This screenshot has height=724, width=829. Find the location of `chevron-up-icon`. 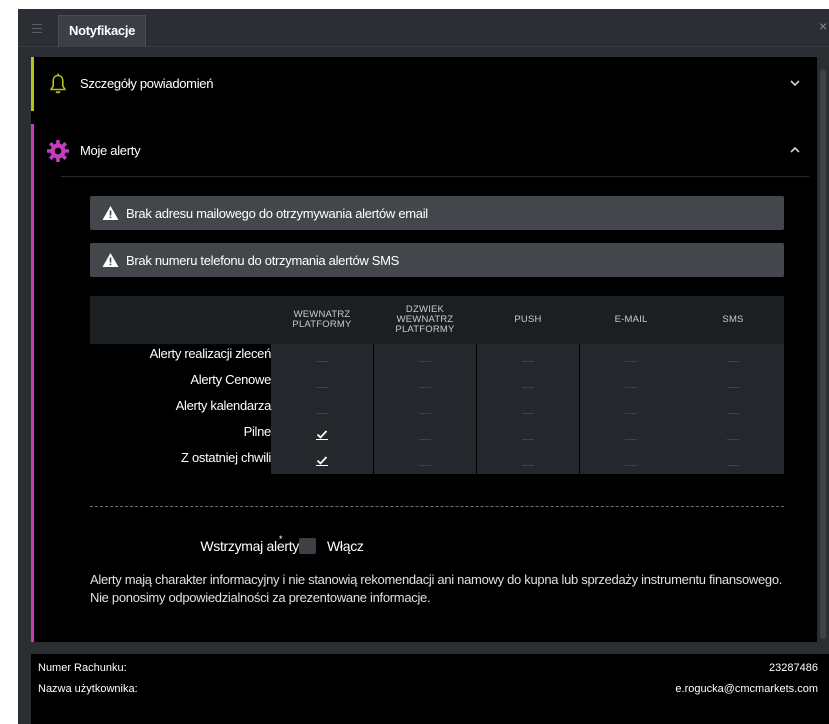

chevron-up-icon is located at coordinates (795, 150).